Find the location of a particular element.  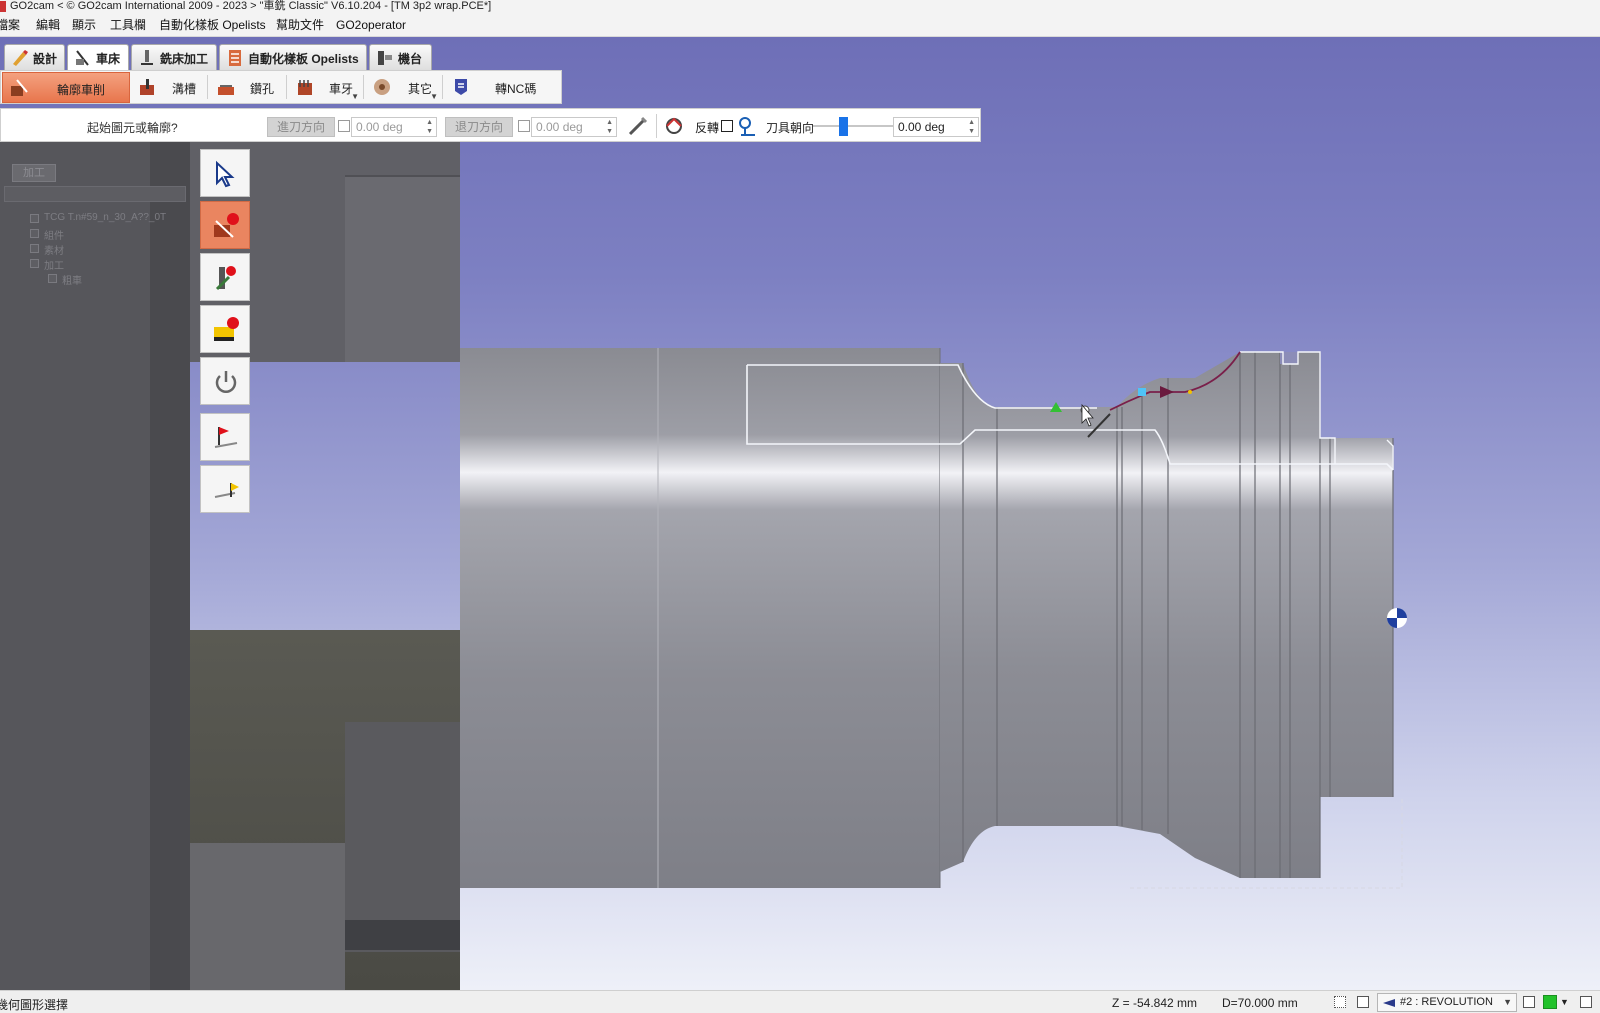

entry-angle-spinner: 0.00 deg ▲ ▼ is located at coordinates (394, 127).